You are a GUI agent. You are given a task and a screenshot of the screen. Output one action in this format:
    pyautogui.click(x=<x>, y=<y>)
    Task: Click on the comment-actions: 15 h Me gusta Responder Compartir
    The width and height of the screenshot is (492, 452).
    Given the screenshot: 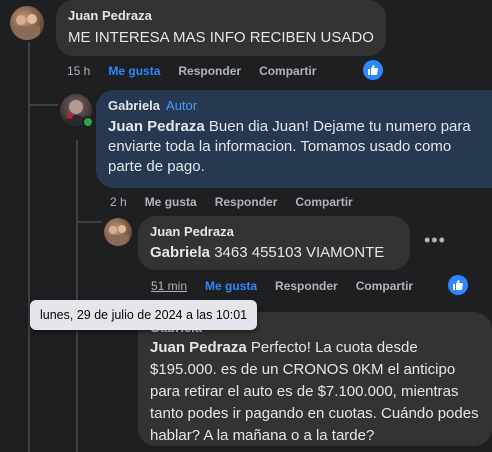 What is the action you would take?
    pyautogui.click(x=200, y=71)
    